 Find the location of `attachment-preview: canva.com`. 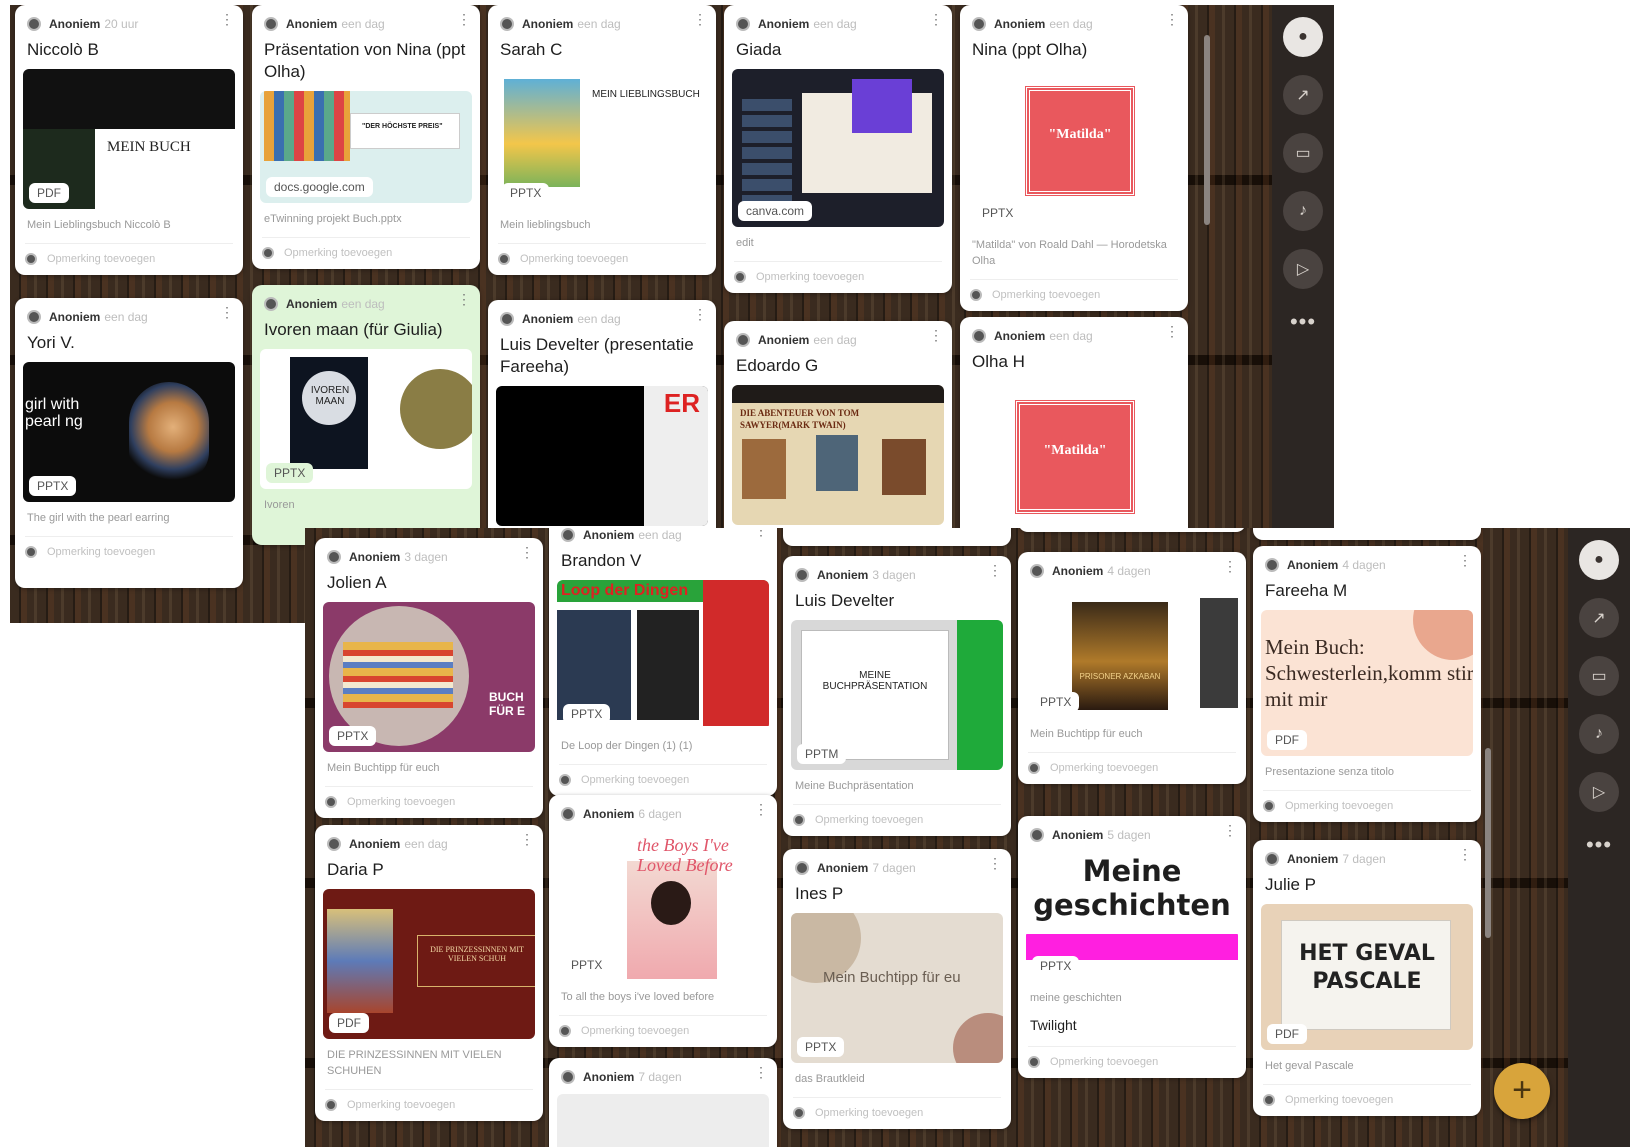

attachment-preview: canva.com is located at coordinates (838, 148).